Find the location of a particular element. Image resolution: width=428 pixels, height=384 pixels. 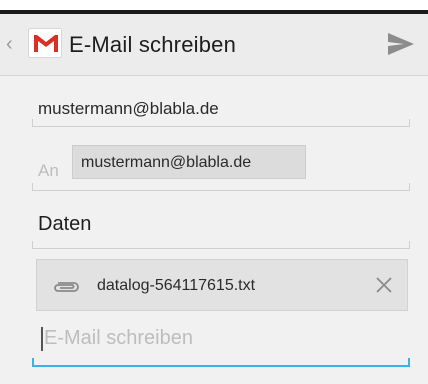

close-icon is located at coordinates (384, 287).